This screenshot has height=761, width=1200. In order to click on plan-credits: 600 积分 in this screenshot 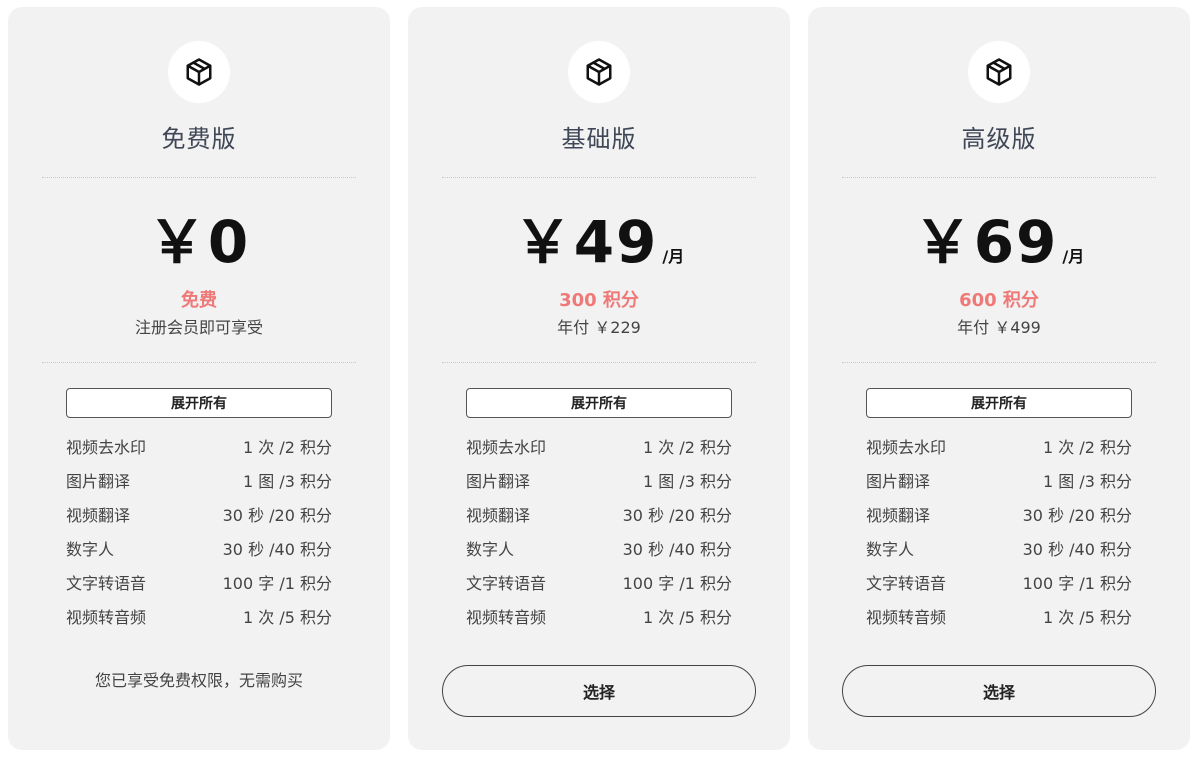, I will do `click(999, 300)`.